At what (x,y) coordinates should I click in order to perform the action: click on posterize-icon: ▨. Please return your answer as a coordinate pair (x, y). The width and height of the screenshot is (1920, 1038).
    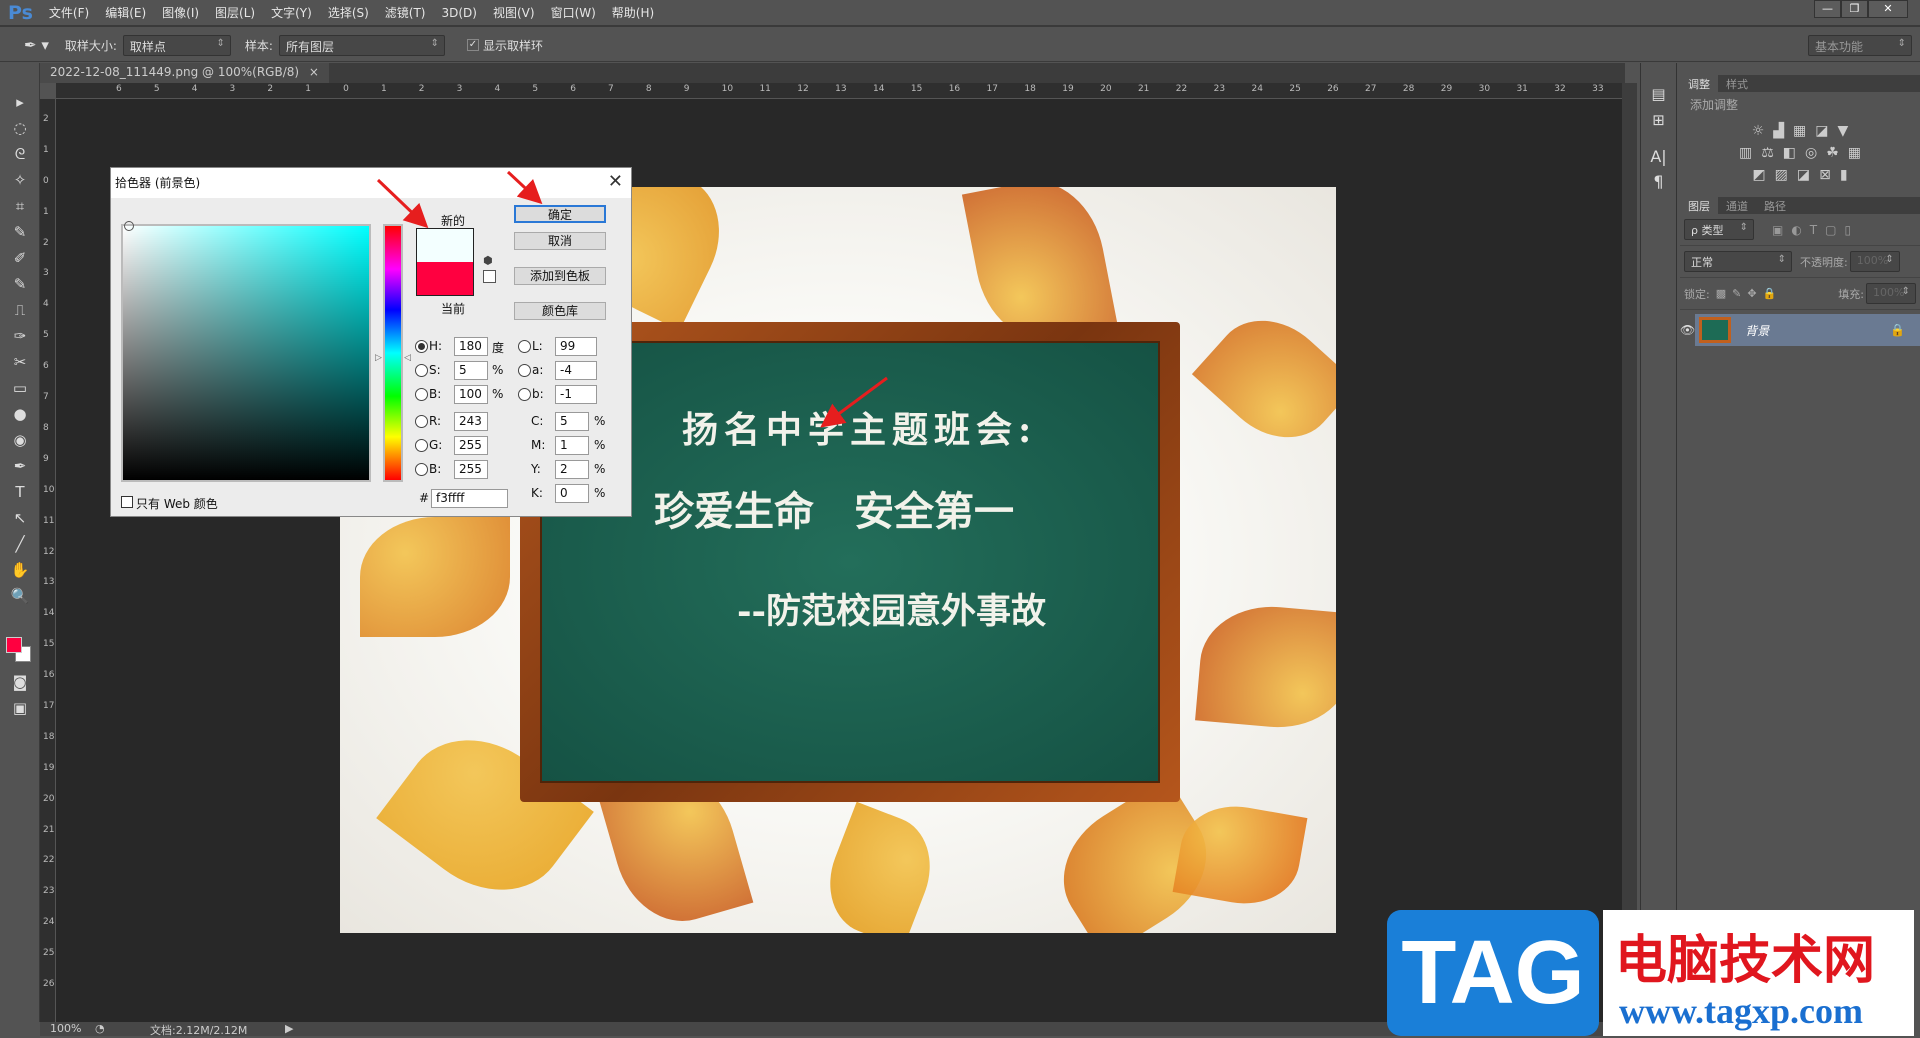
    Looking at the image, I should click on (1781, 175).